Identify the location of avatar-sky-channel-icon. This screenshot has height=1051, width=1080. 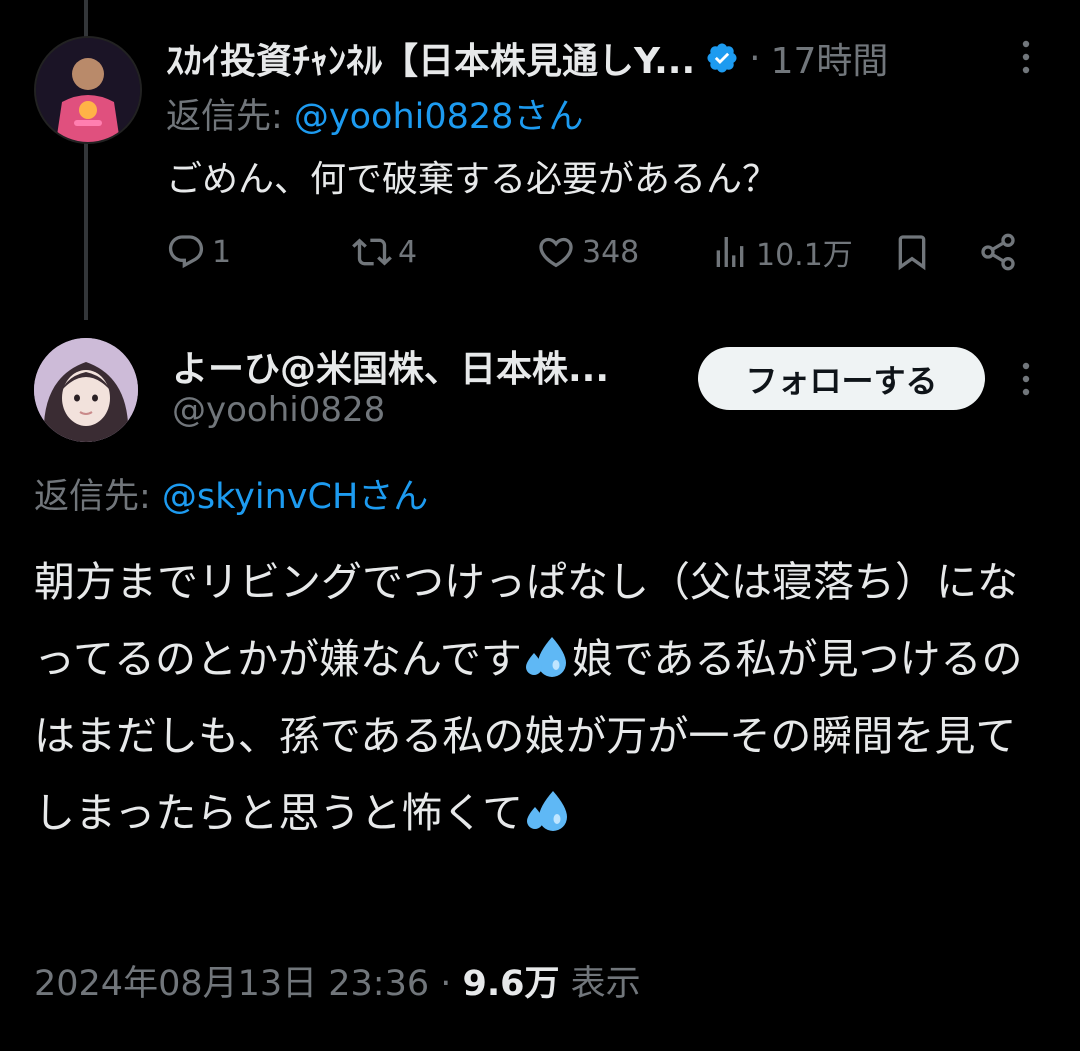
(88, 90).